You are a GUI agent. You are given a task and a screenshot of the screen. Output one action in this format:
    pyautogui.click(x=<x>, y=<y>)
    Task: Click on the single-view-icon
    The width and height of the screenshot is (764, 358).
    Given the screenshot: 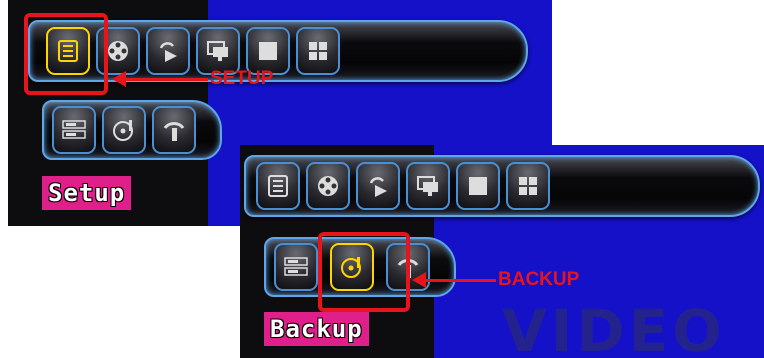 What is the action you would take?
    pyautogui.click(x=478, y=186)
    